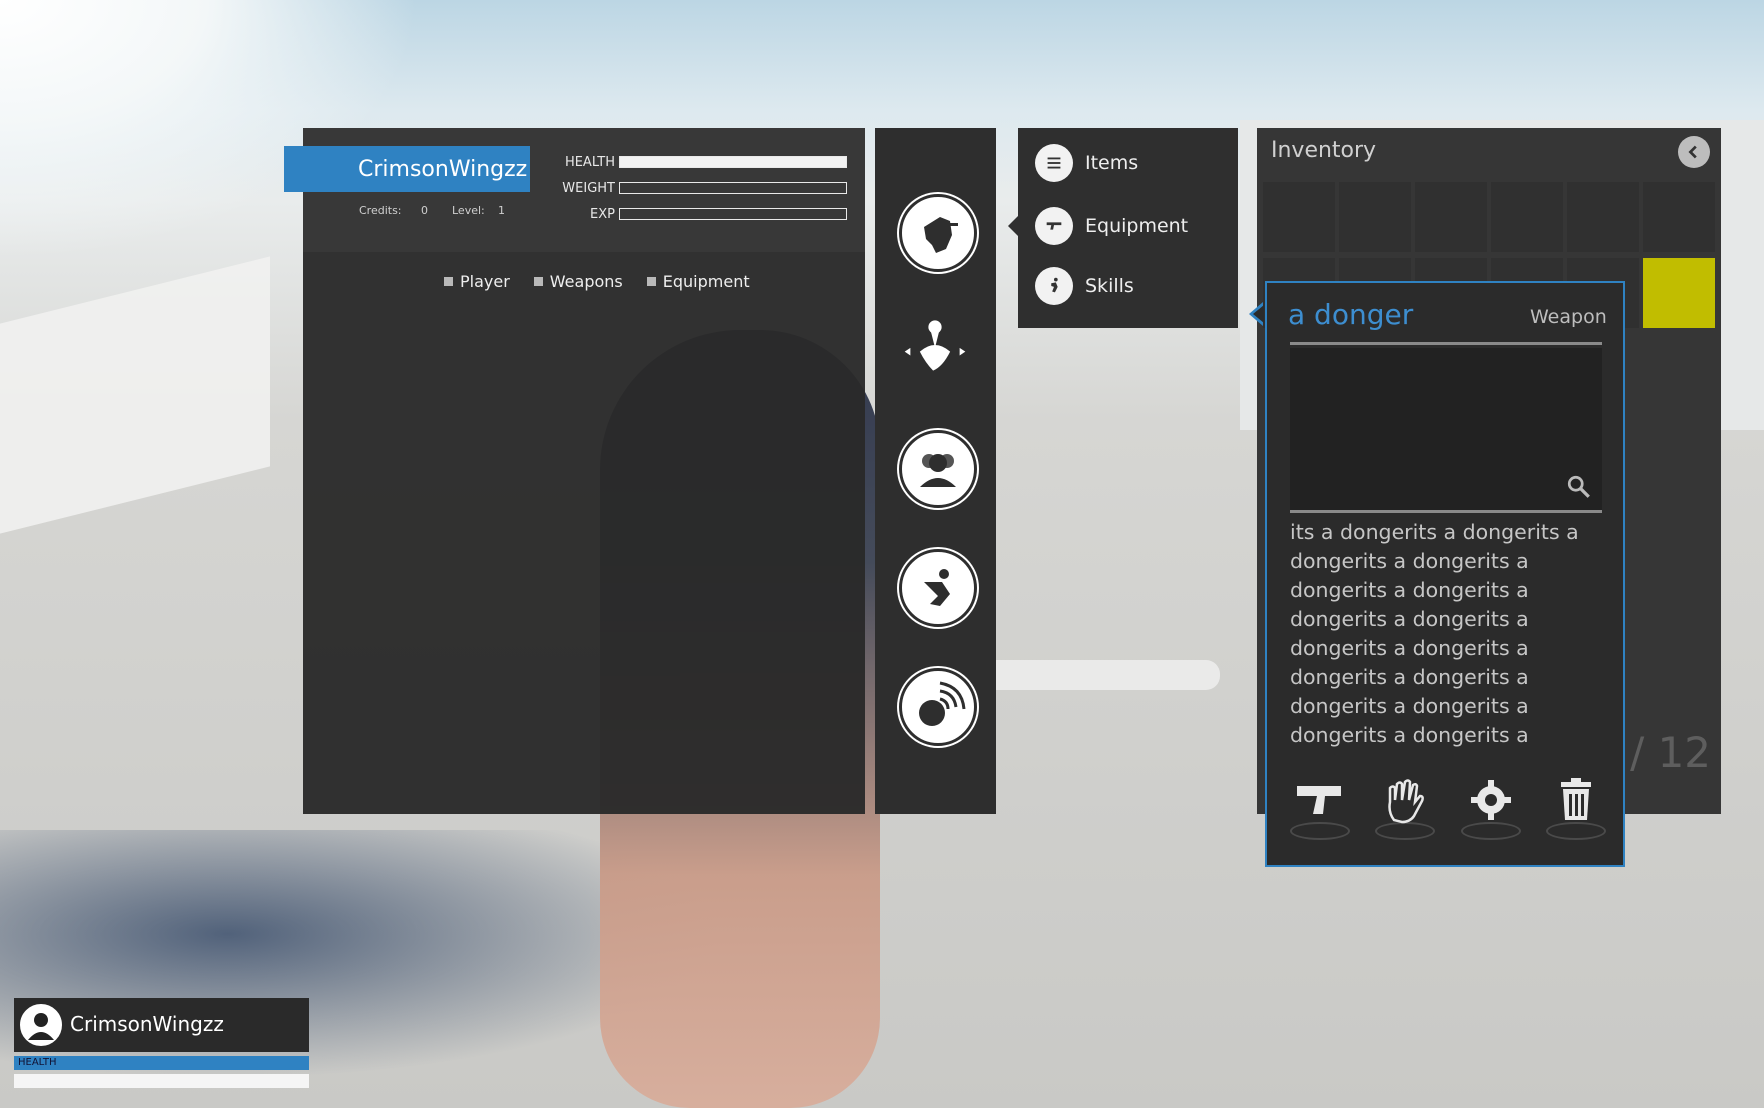 The height and width of the screenshot is (1108, 1764). I want to click on item-actions, so click(1448, 811).